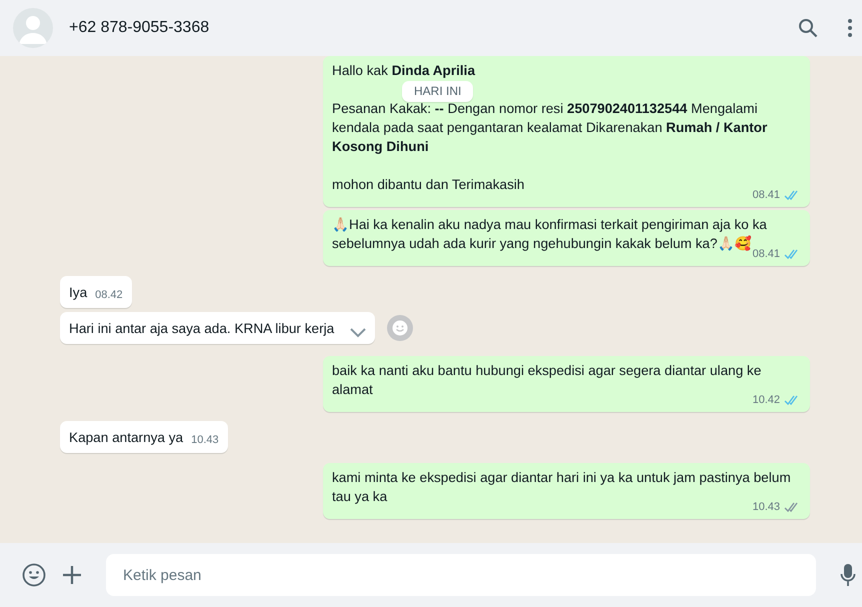 Image resolution: width=862 pixels, height=607 pixels. What do you see at coordinates (404, 71) in the screenshot?
I see `message-text: Hallo kak Dinda Aprilia` at bounding box center [404, 71].